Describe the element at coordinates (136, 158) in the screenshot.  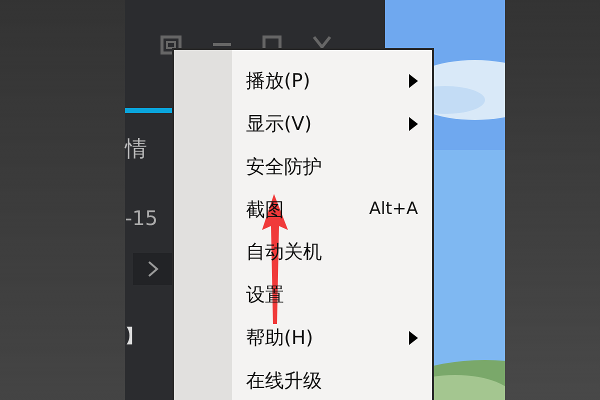
I see `tab-label: 情` at that location.